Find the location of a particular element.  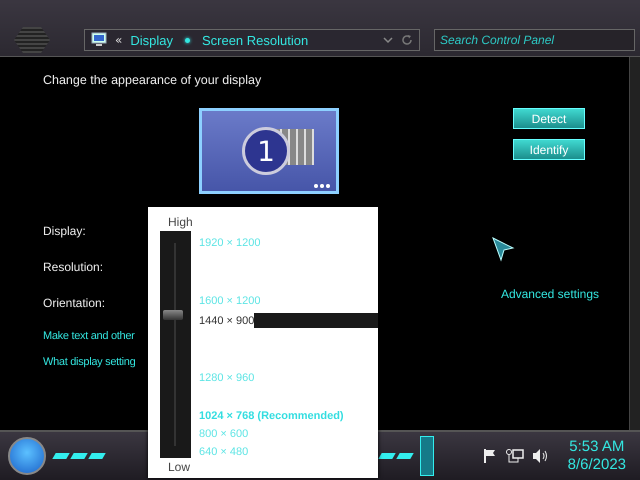

speaker-icon is located at coordinates (541, 456).